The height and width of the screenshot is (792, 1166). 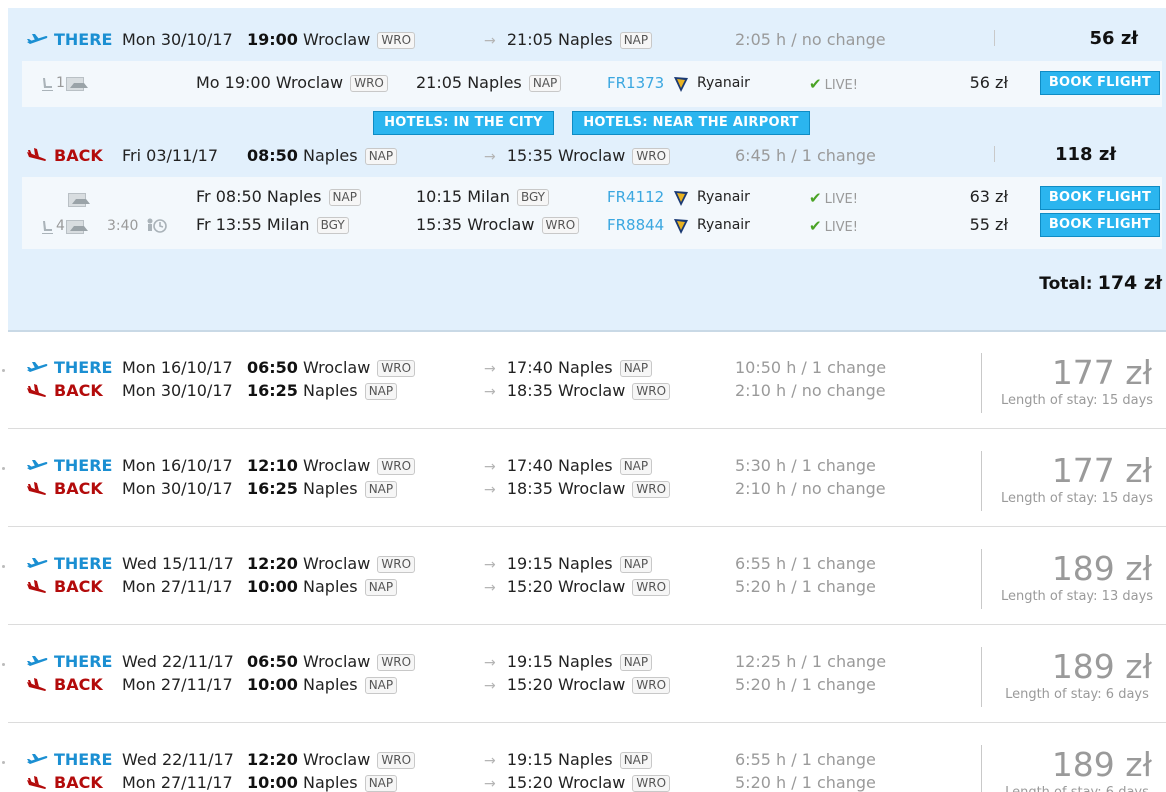 What do you see at coordinates (272, 465) in the screenshot?
I see `departure-time: 12:10` at bounding box center [272, 465].